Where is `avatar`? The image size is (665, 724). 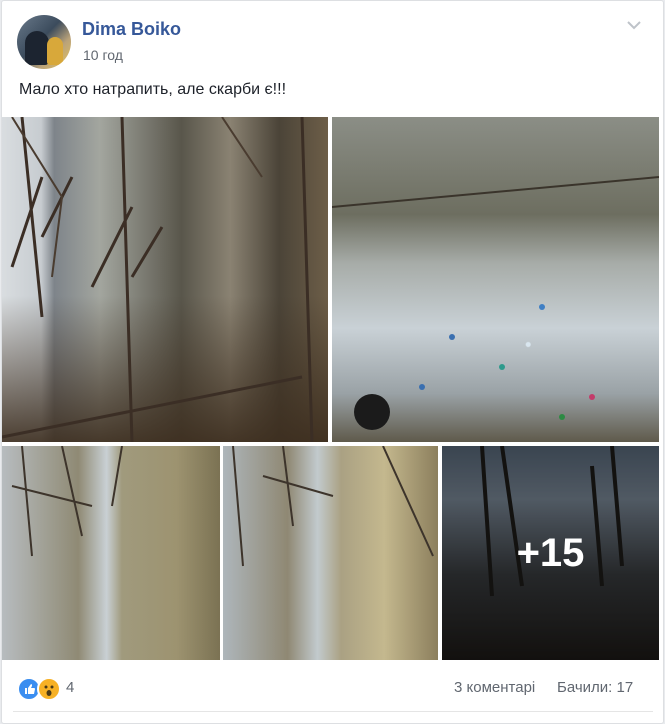
avatar is located at coordinates (44, 42).